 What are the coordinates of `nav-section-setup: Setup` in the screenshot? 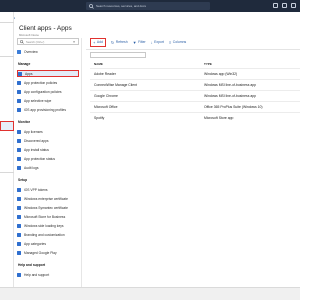 It's located at (23, 180).